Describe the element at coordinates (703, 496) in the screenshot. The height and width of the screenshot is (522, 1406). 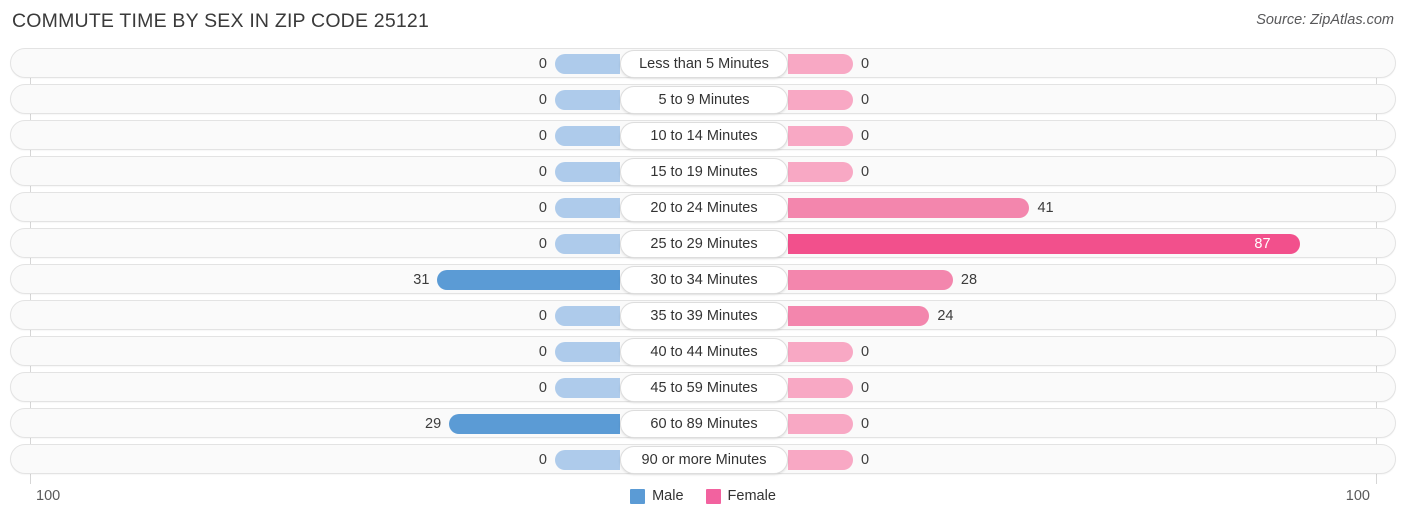
I see `chart-legend: Male Female` at that location.